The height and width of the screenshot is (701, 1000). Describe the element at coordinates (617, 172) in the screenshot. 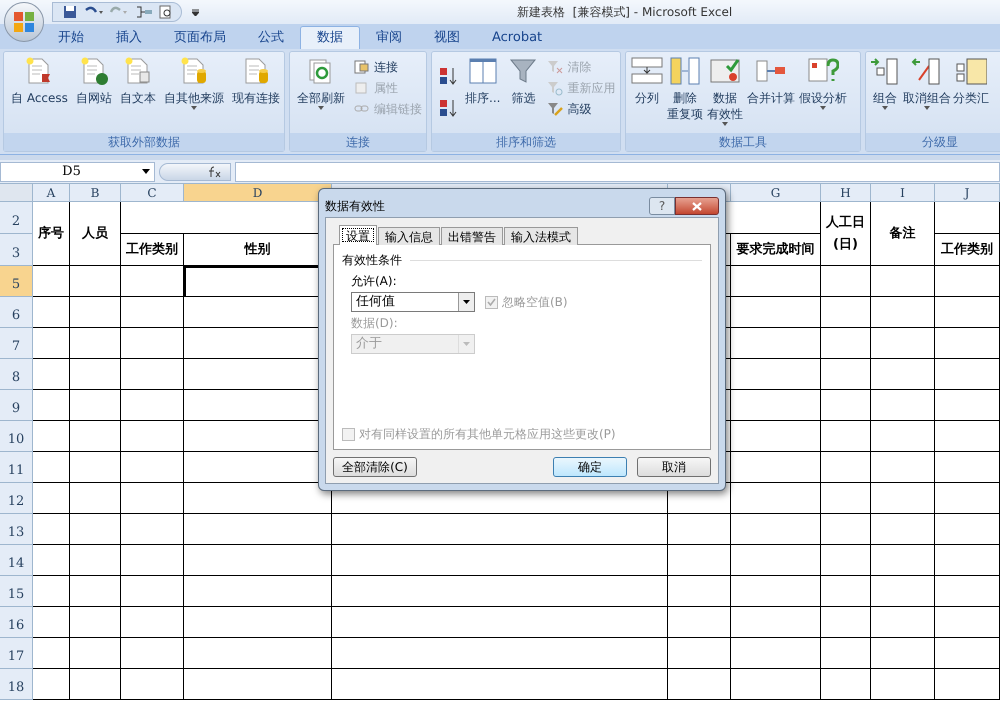

I see `formula-input` at that location.